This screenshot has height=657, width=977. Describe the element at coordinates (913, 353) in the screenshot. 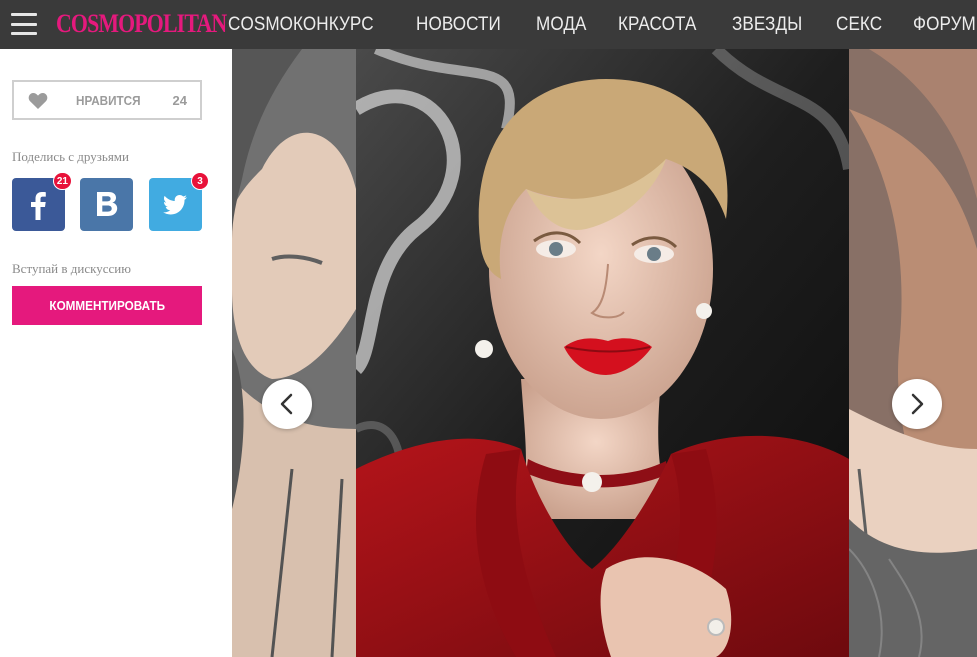

I see `gallery-next-slide` at that location.